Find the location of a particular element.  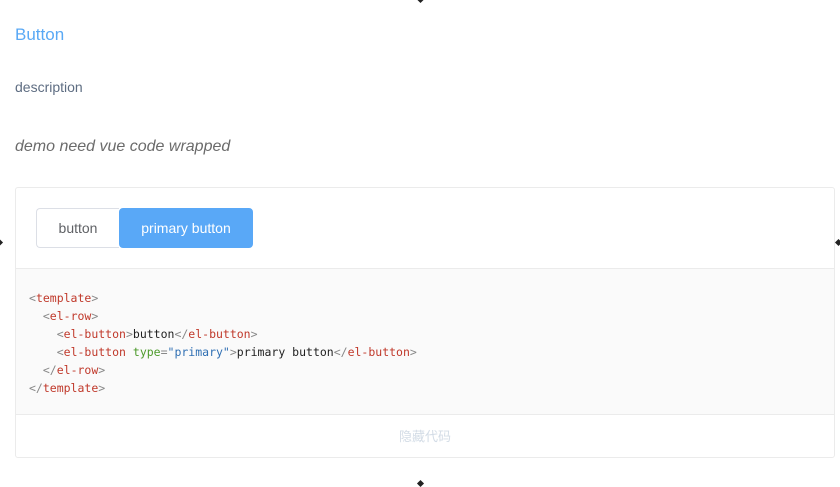

resize-handle-left is located at coordinates (2, 242).